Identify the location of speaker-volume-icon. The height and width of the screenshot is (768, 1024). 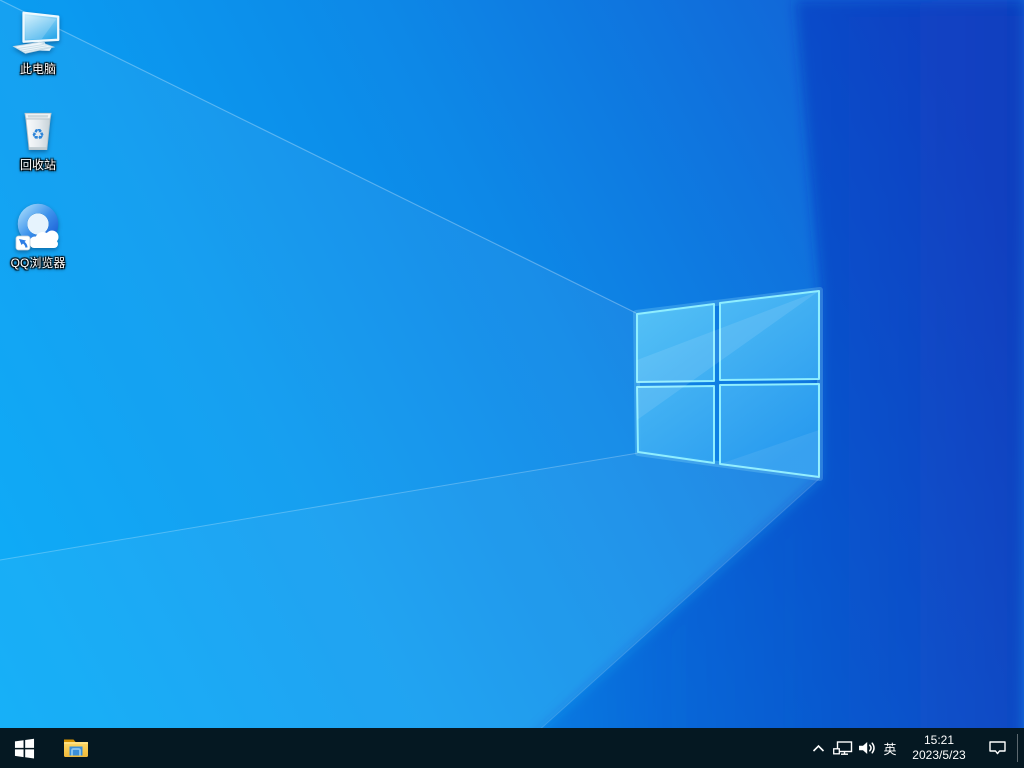
(866, 748).